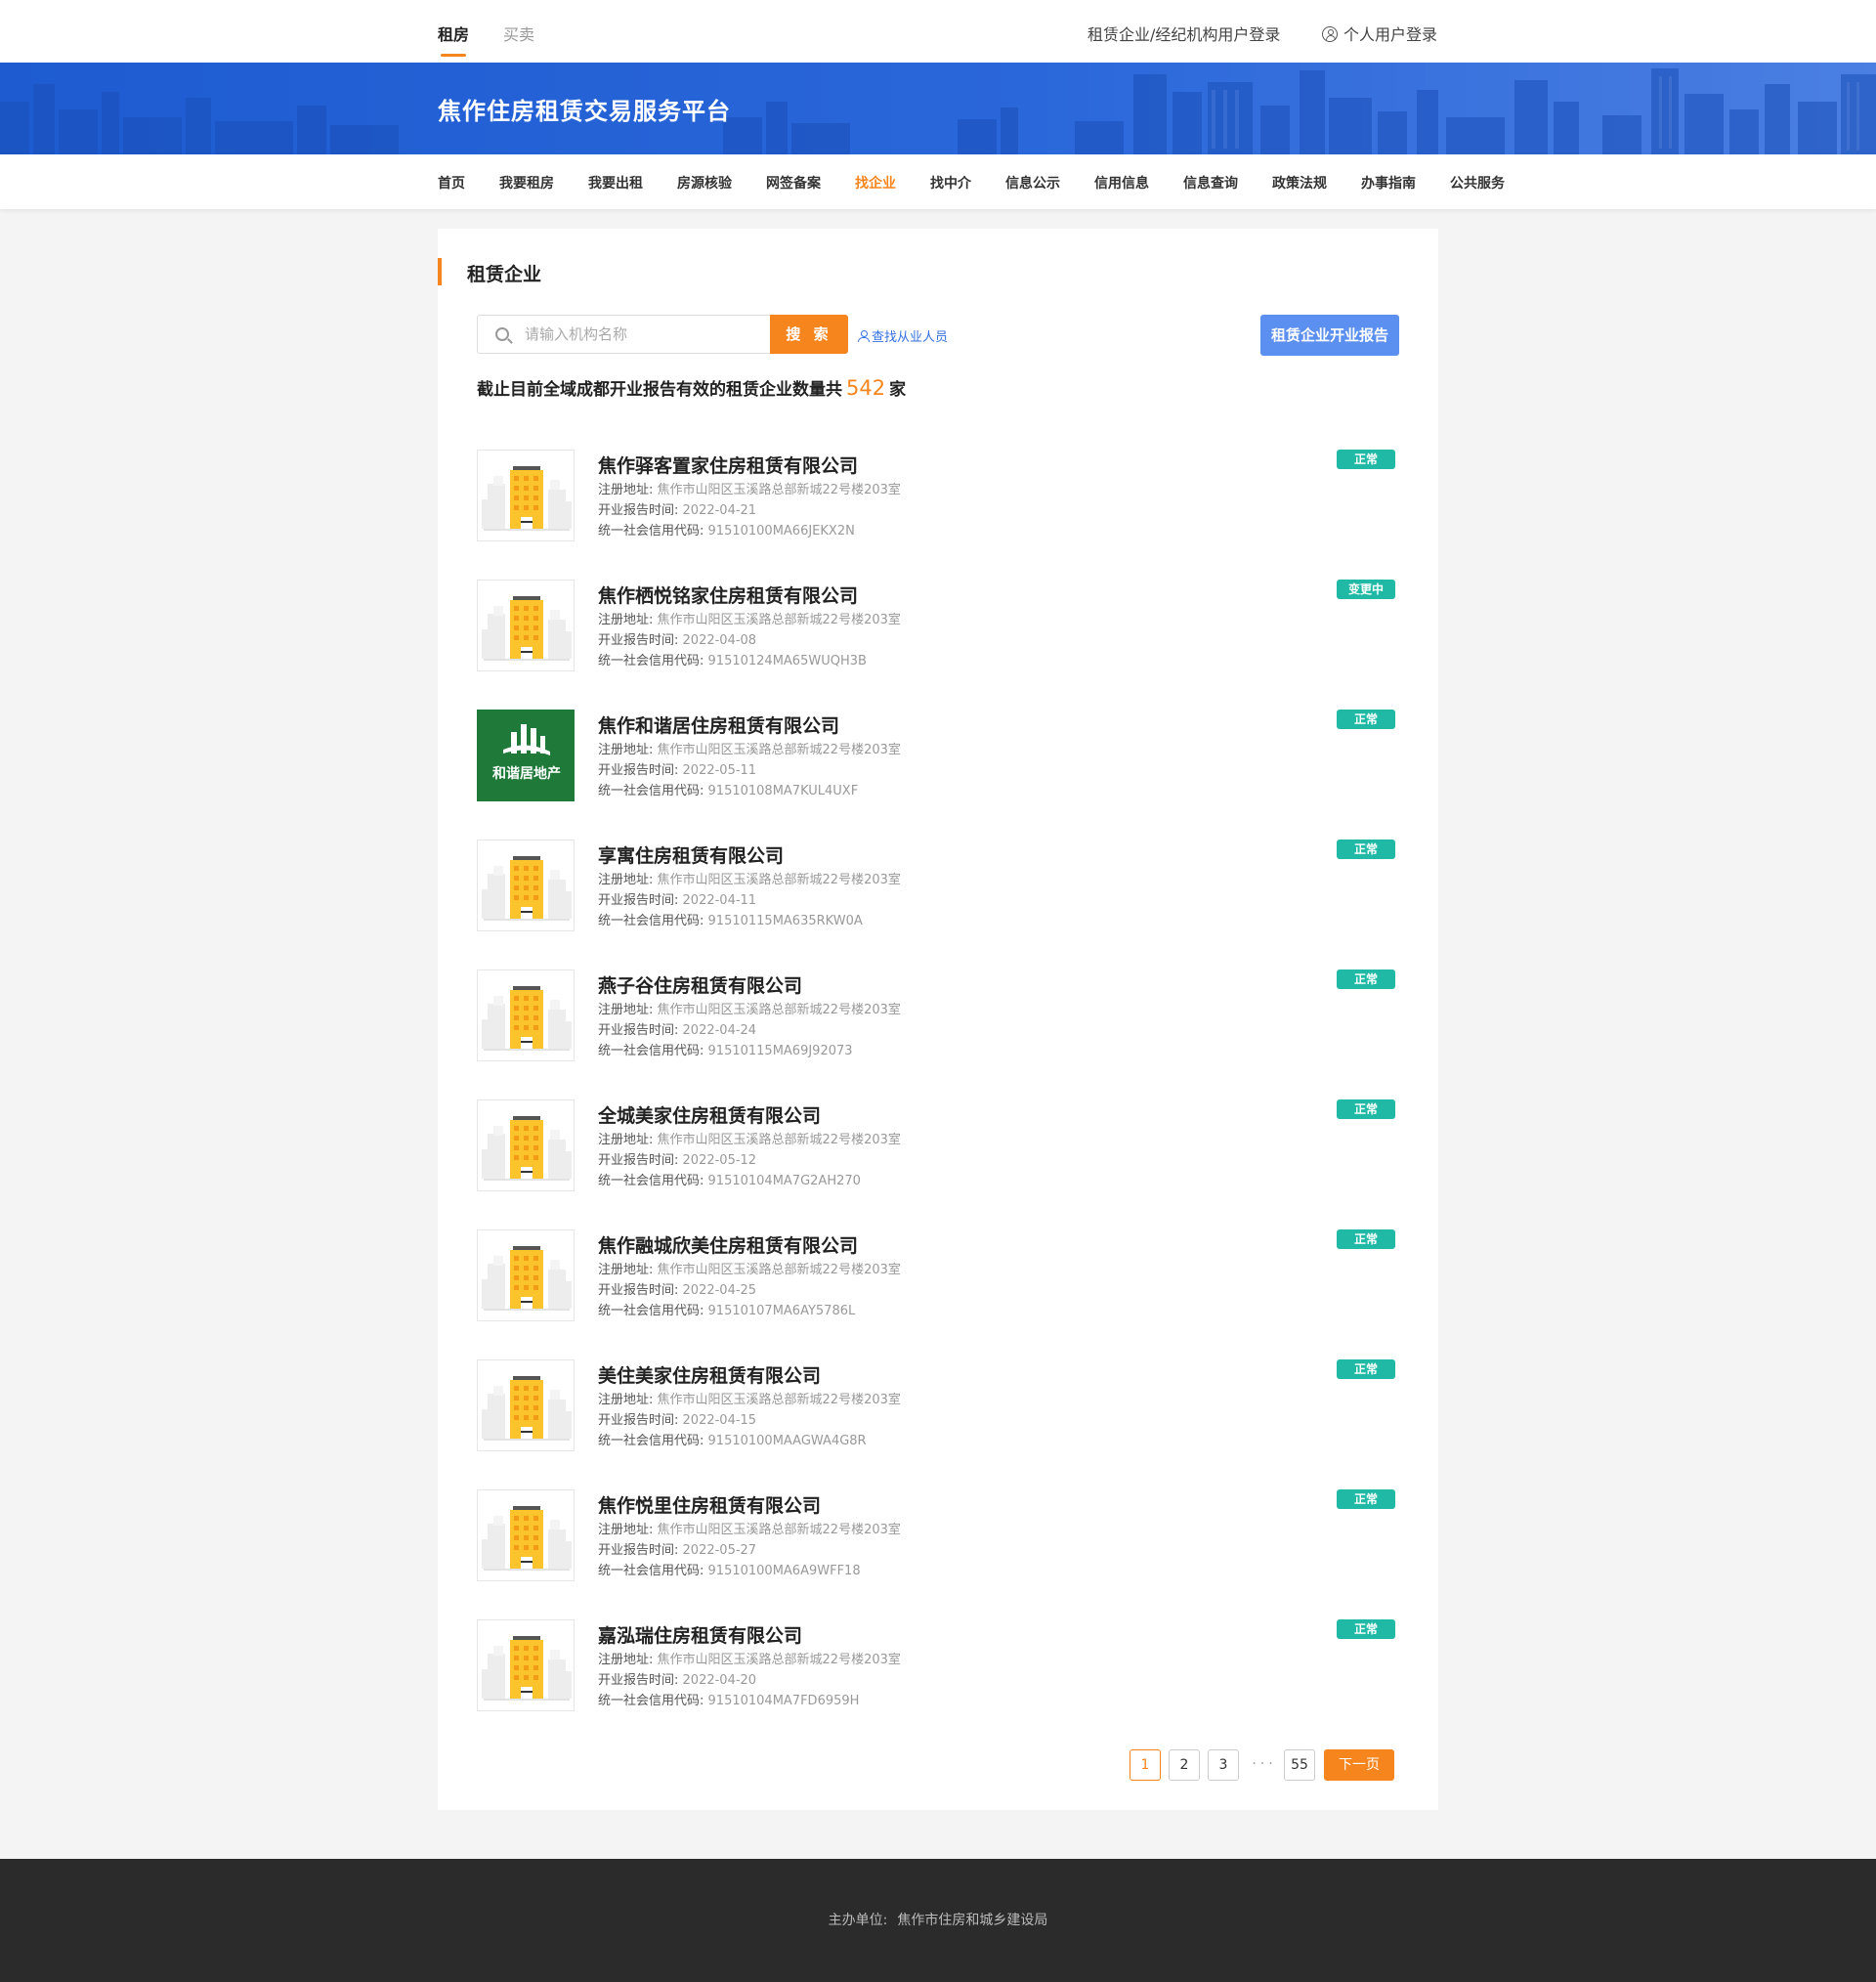 The image size is (1876, 1982). What do you see at coordinates (784, 1571) in the screenshot?
I see `credit-code-value: 91510100MA6A9WFF18` at bounding box center [784, 1571].